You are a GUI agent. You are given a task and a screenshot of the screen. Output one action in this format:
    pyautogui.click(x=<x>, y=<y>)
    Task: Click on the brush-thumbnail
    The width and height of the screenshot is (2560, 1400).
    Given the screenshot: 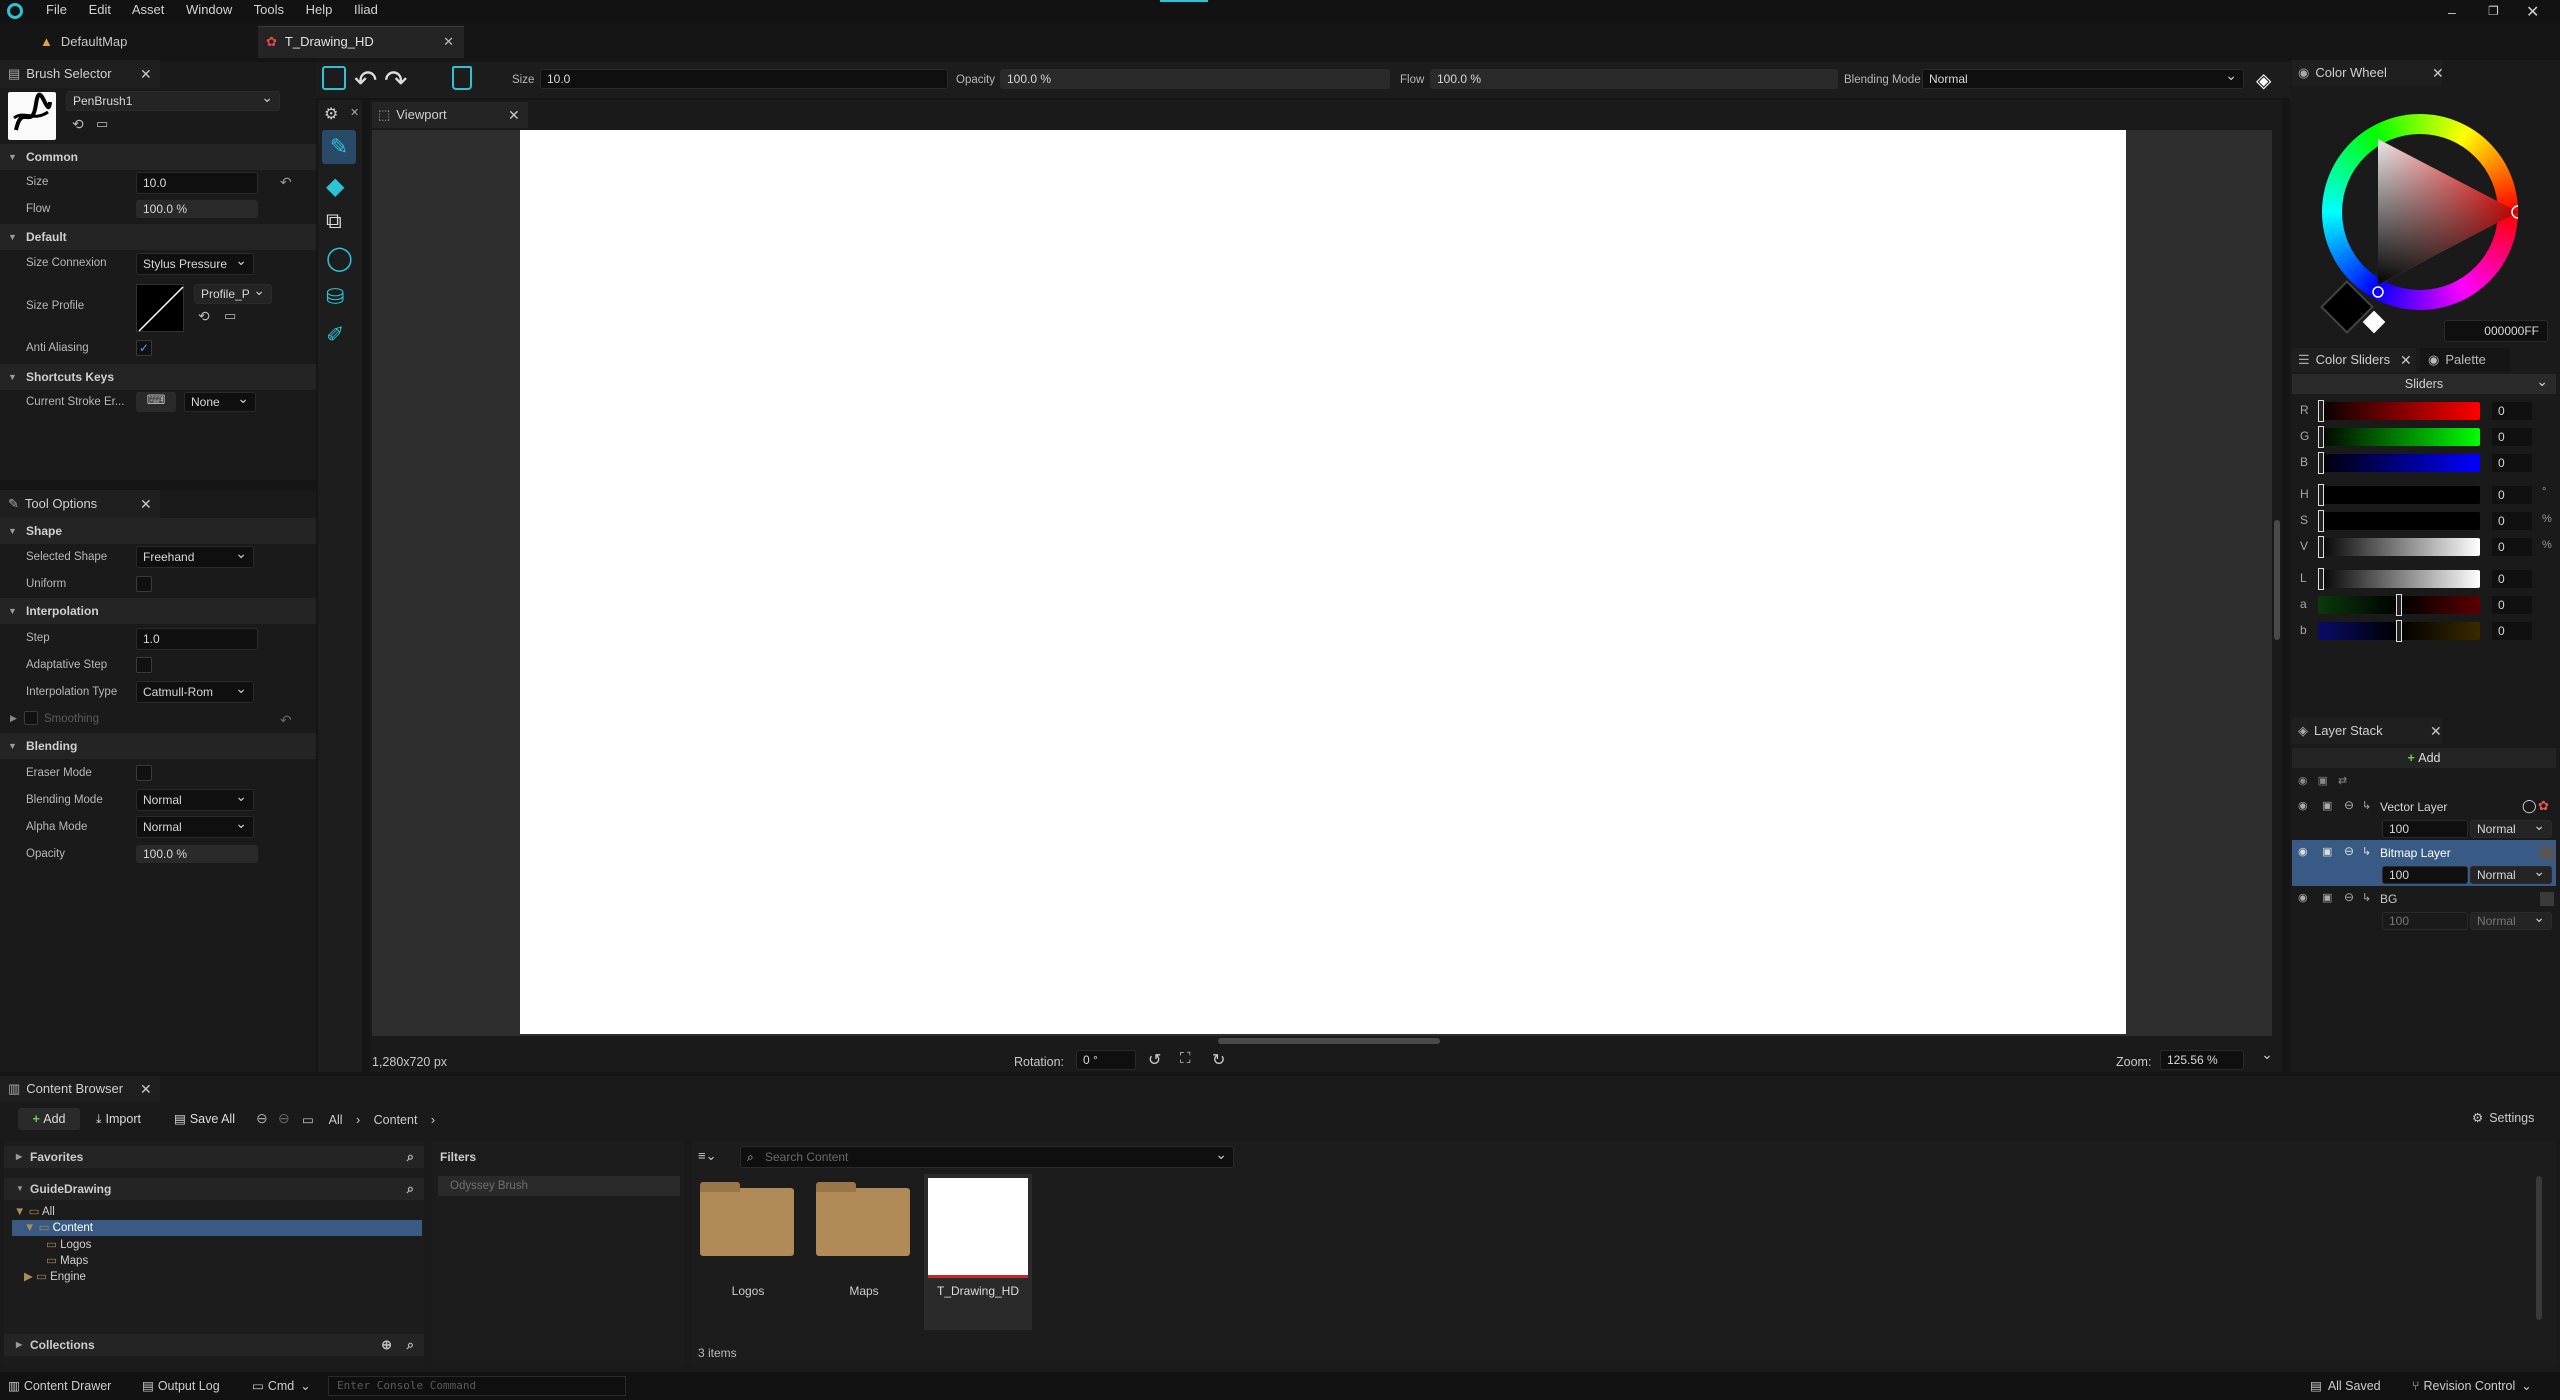 What is the action you would take?
    pyautogui.click(x=32, y=116)
    